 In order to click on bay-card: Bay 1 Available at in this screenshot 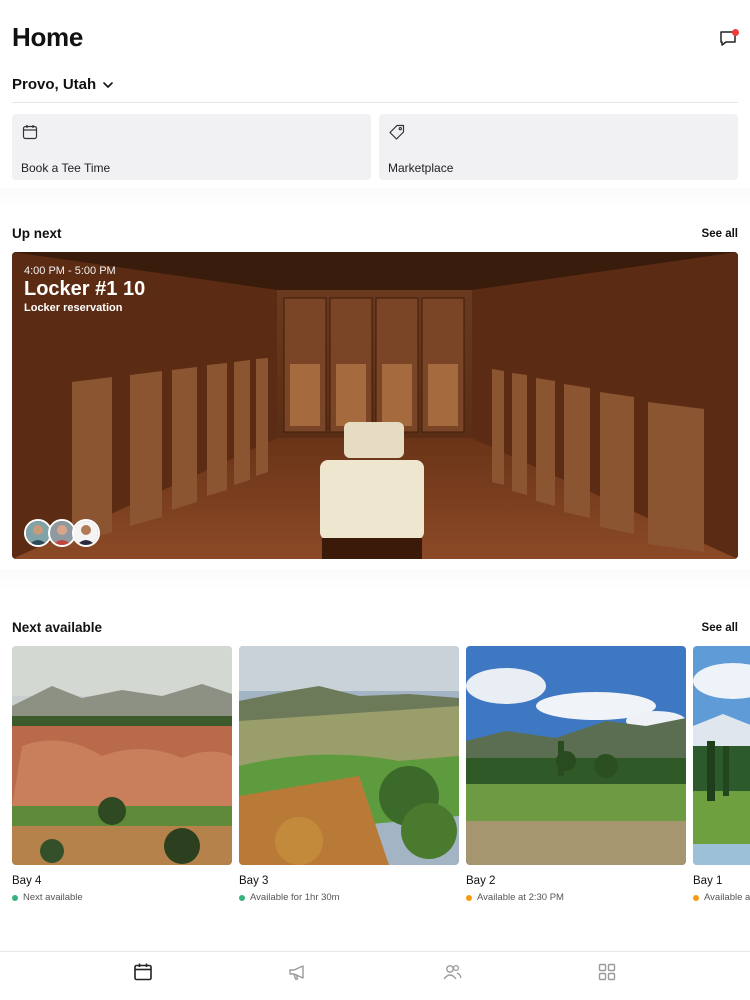, I will do `click(721, 774)`.